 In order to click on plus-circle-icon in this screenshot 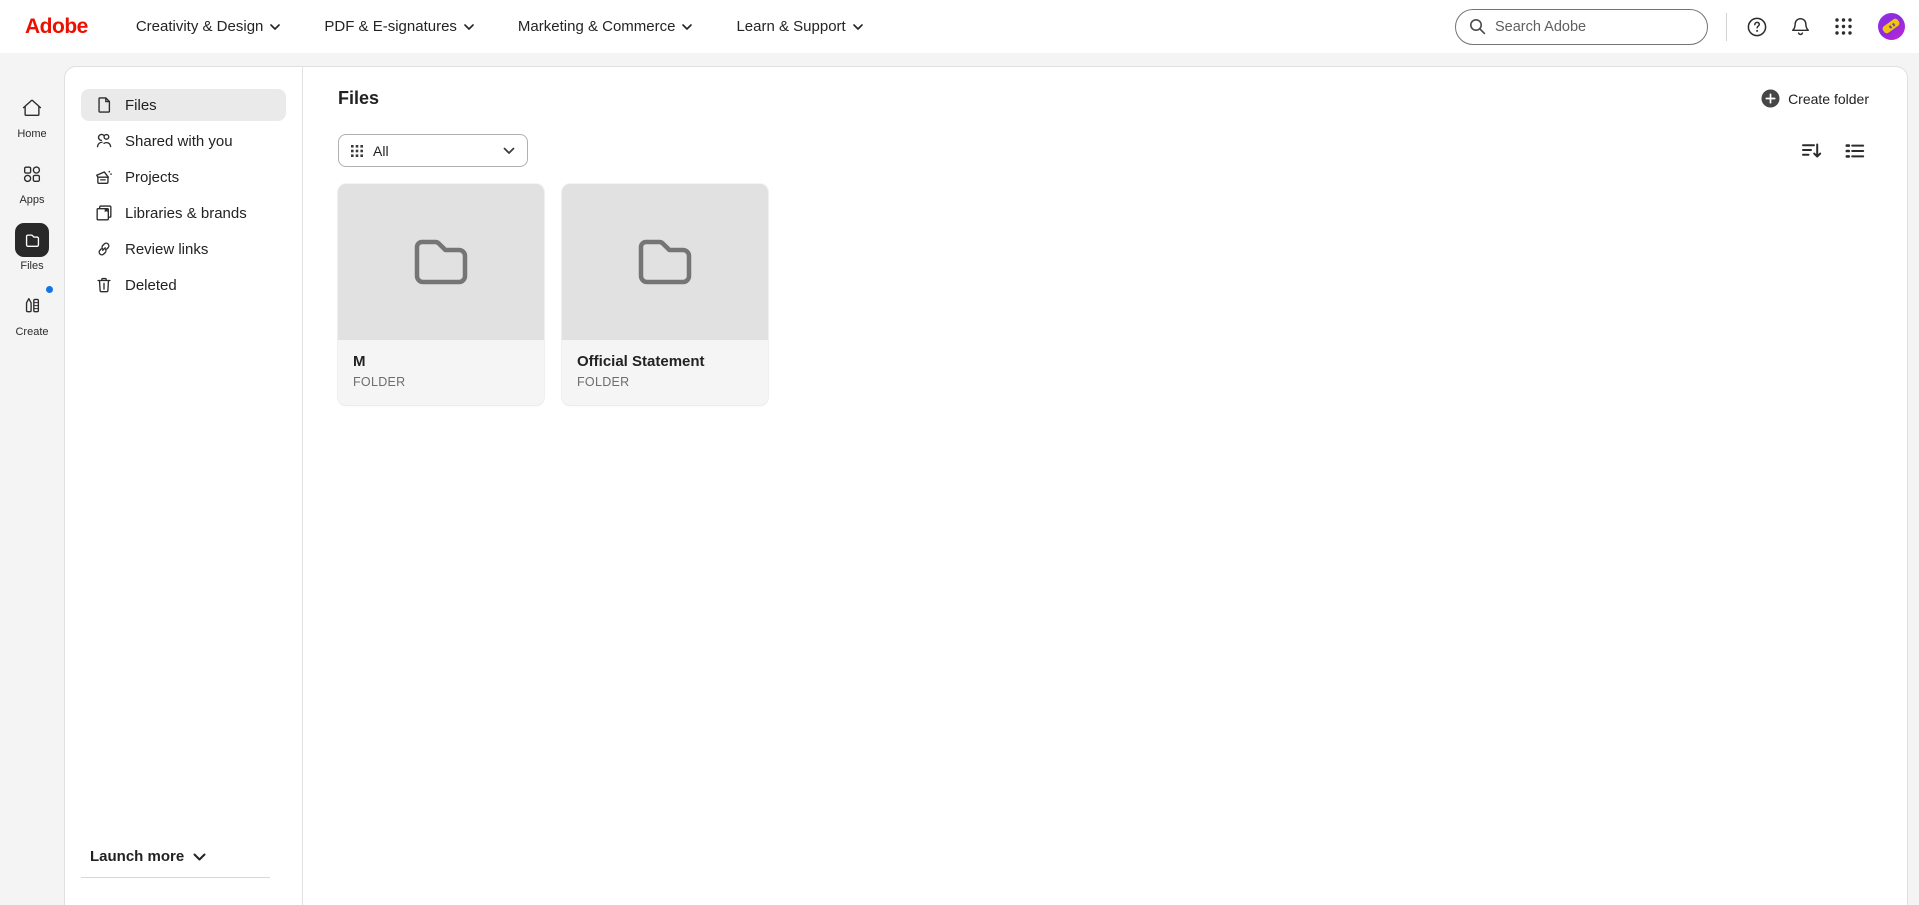, I will do `click(1770, 98)`.